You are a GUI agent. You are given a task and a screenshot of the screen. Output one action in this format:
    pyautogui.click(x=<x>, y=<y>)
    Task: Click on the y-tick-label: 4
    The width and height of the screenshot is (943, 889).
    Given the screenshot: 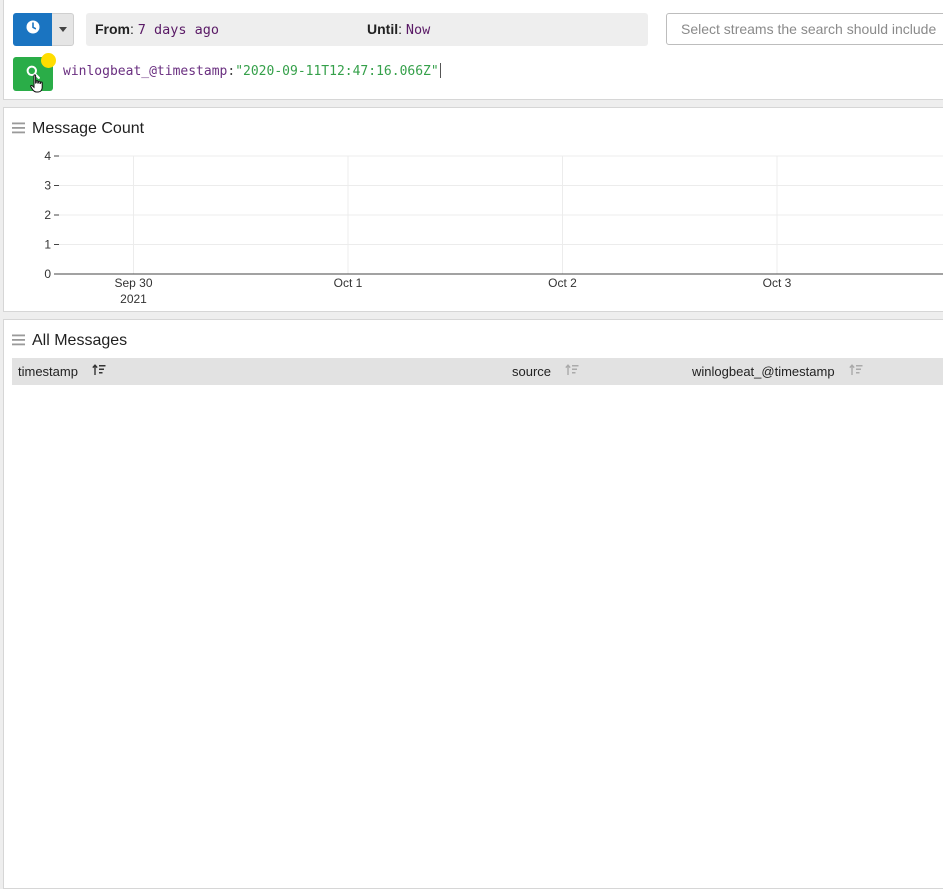 What is the action you would take?
    pyautogui.click(x=47, y=156)
    